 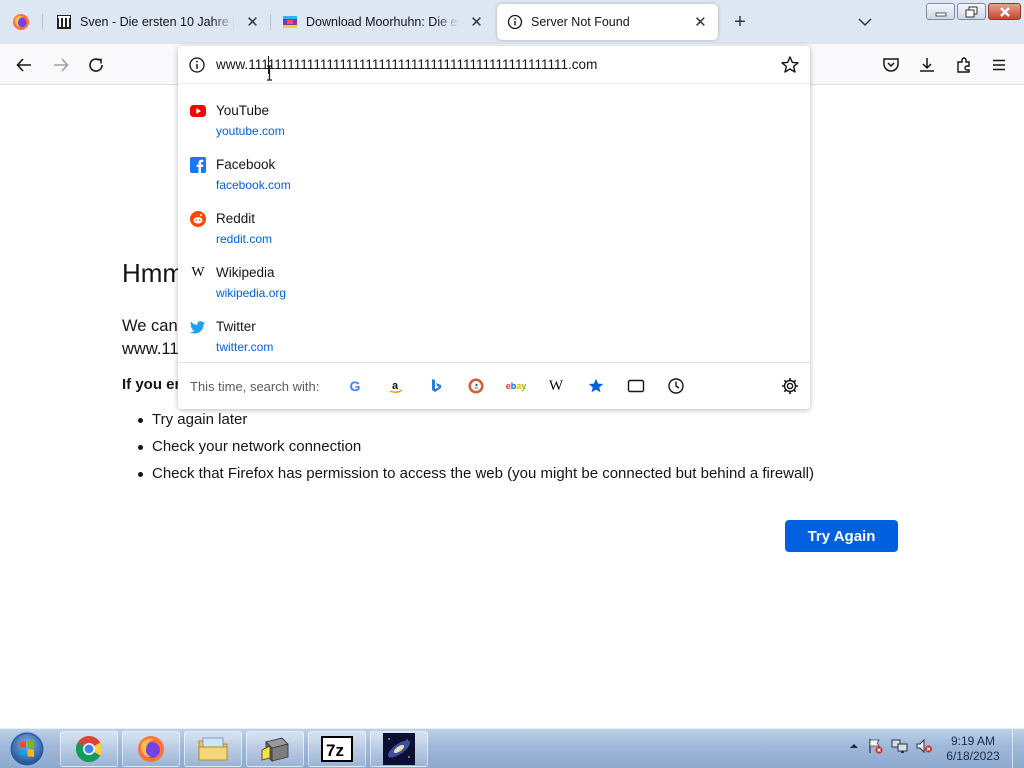 I want to click on windows-logo-icon, so click(x=27, y=749).